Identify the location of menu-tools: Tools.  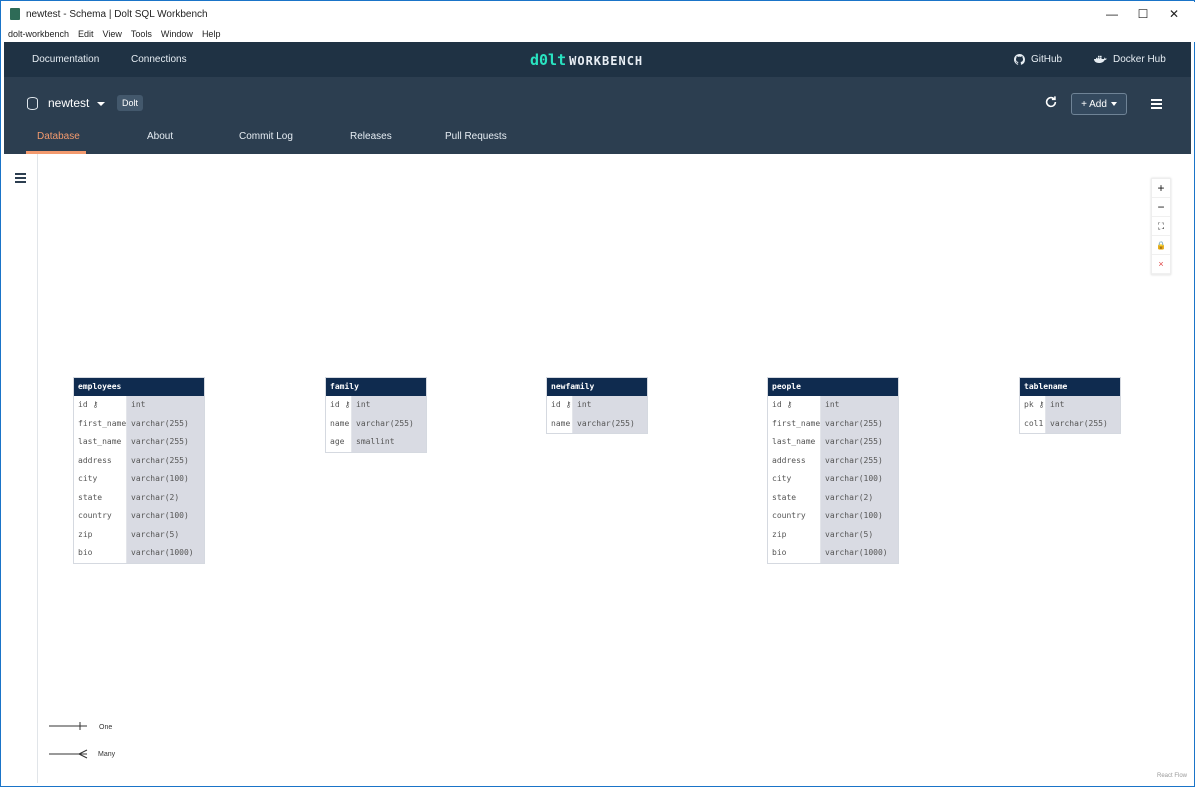
(141, 34).